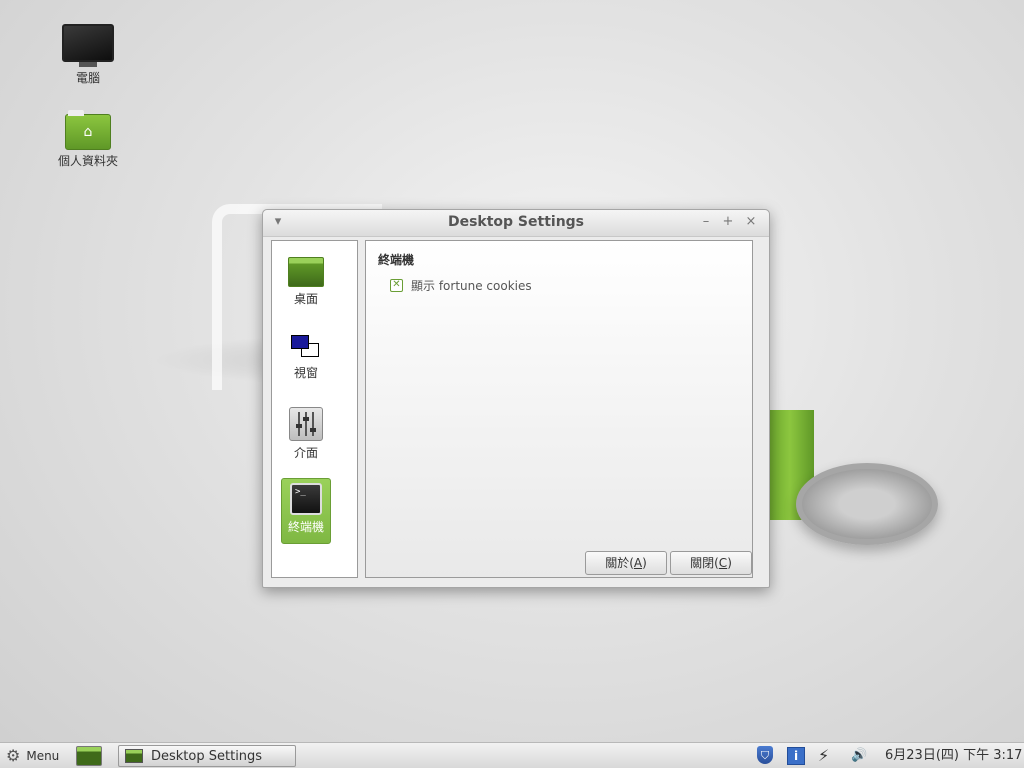 This screenshot has height=768, width=1024. What do you see at coordinates (88, 43) in the screenshot?
I see `computer-icon` at bounding box center [88, 43].